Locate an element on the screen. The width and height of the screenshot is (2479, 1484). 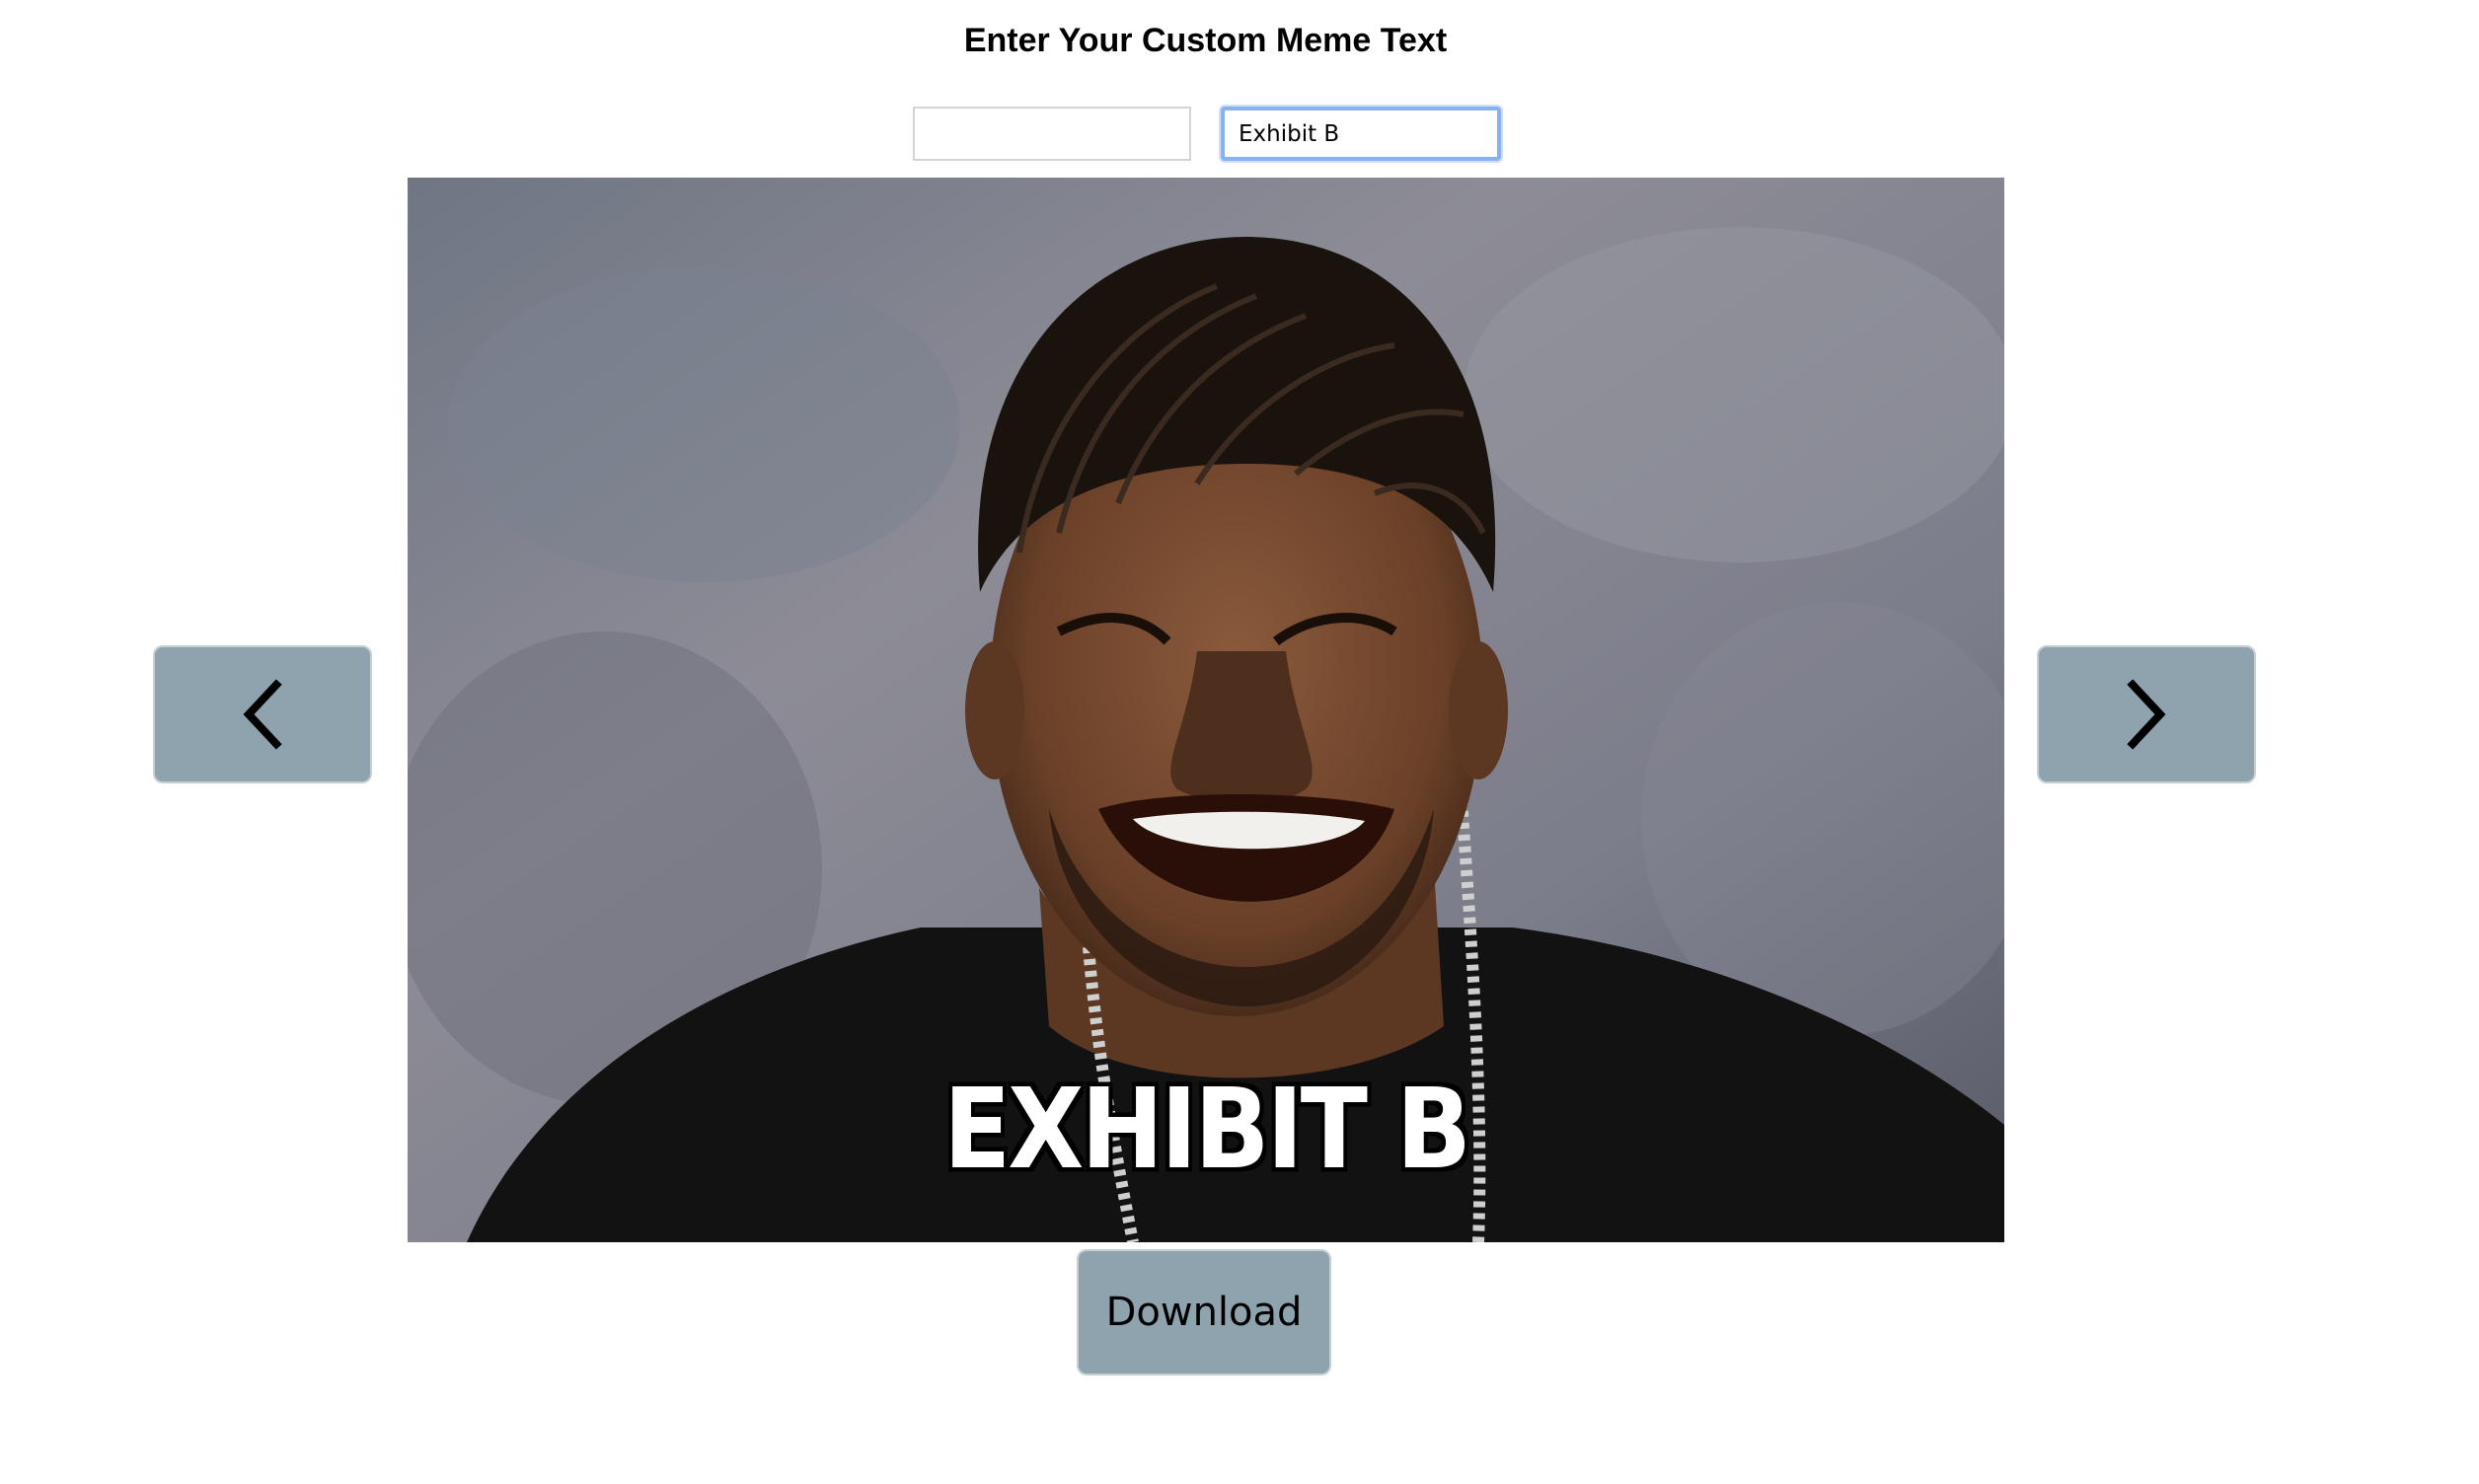
download-button: Download is located at coordinates (1204, 1312).